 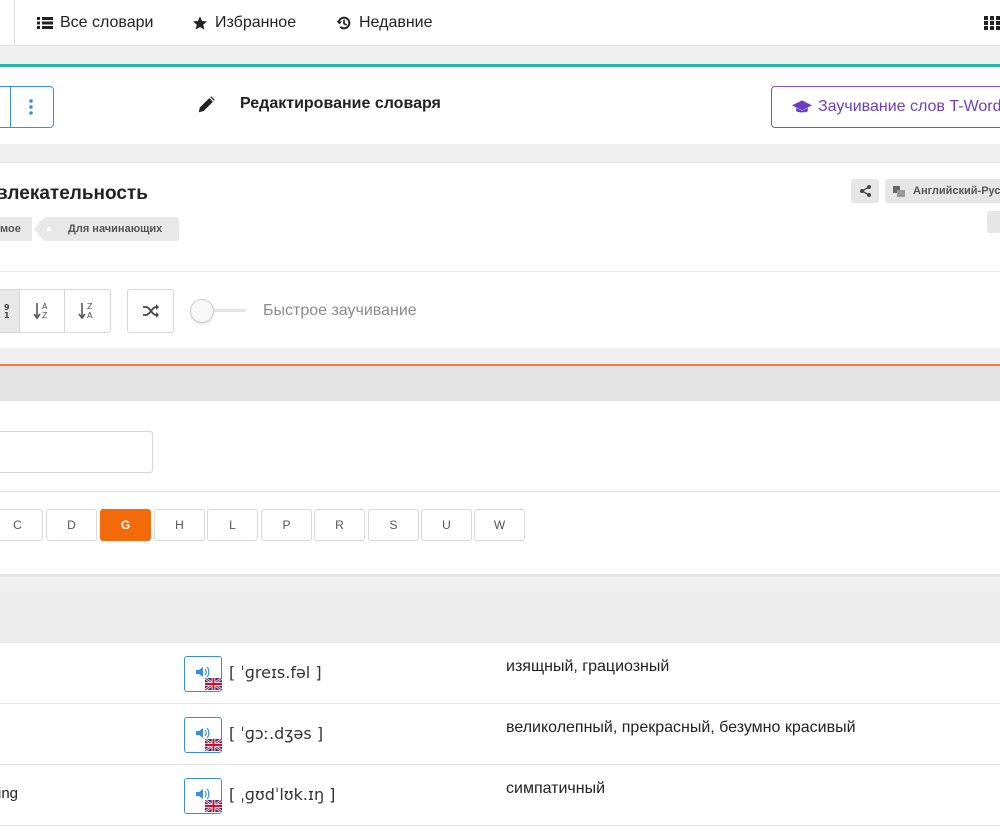 I want to click on letter-button-g: G, so click(x=125, y=525).